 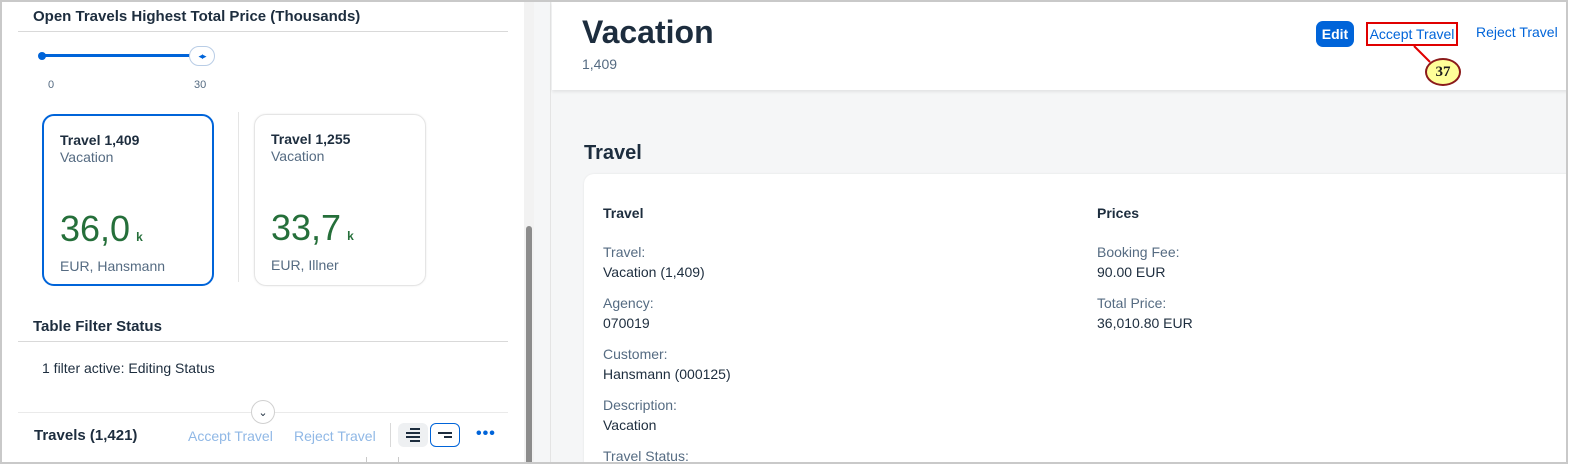 I want to click on toolbar-accept-travel-button: Accept Travel, so click(x=230, y=436).